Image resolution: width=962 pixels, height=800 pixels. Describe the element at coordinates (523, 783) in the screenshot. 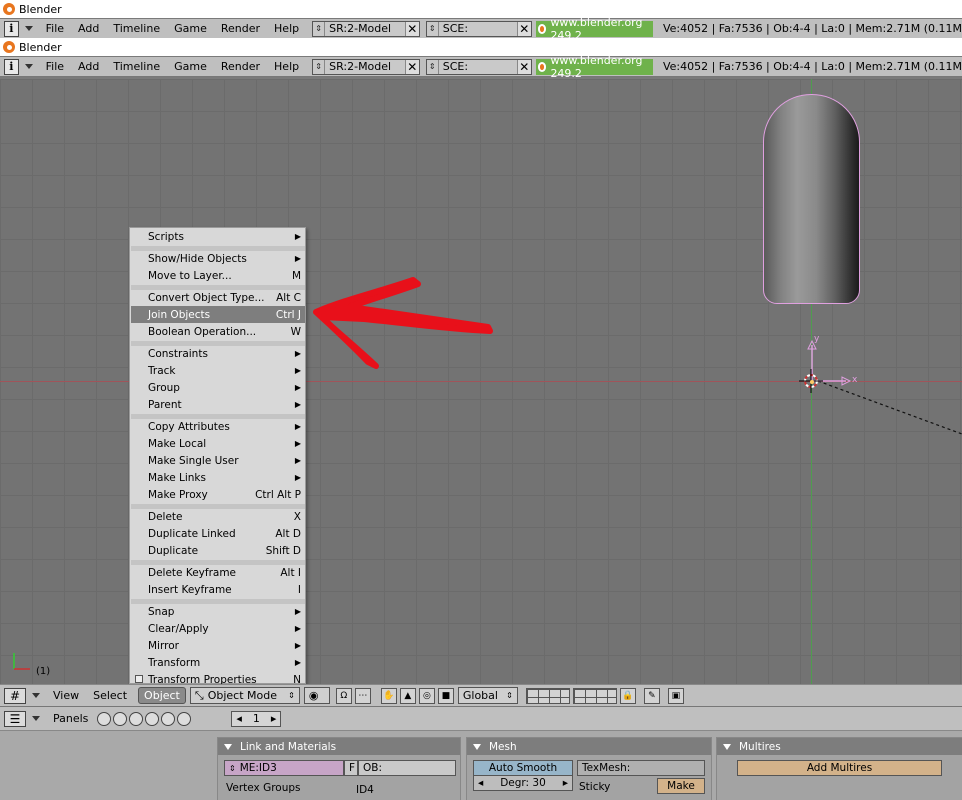

I see `degree-field: ◂ Degr: 30 ▸` at that location.